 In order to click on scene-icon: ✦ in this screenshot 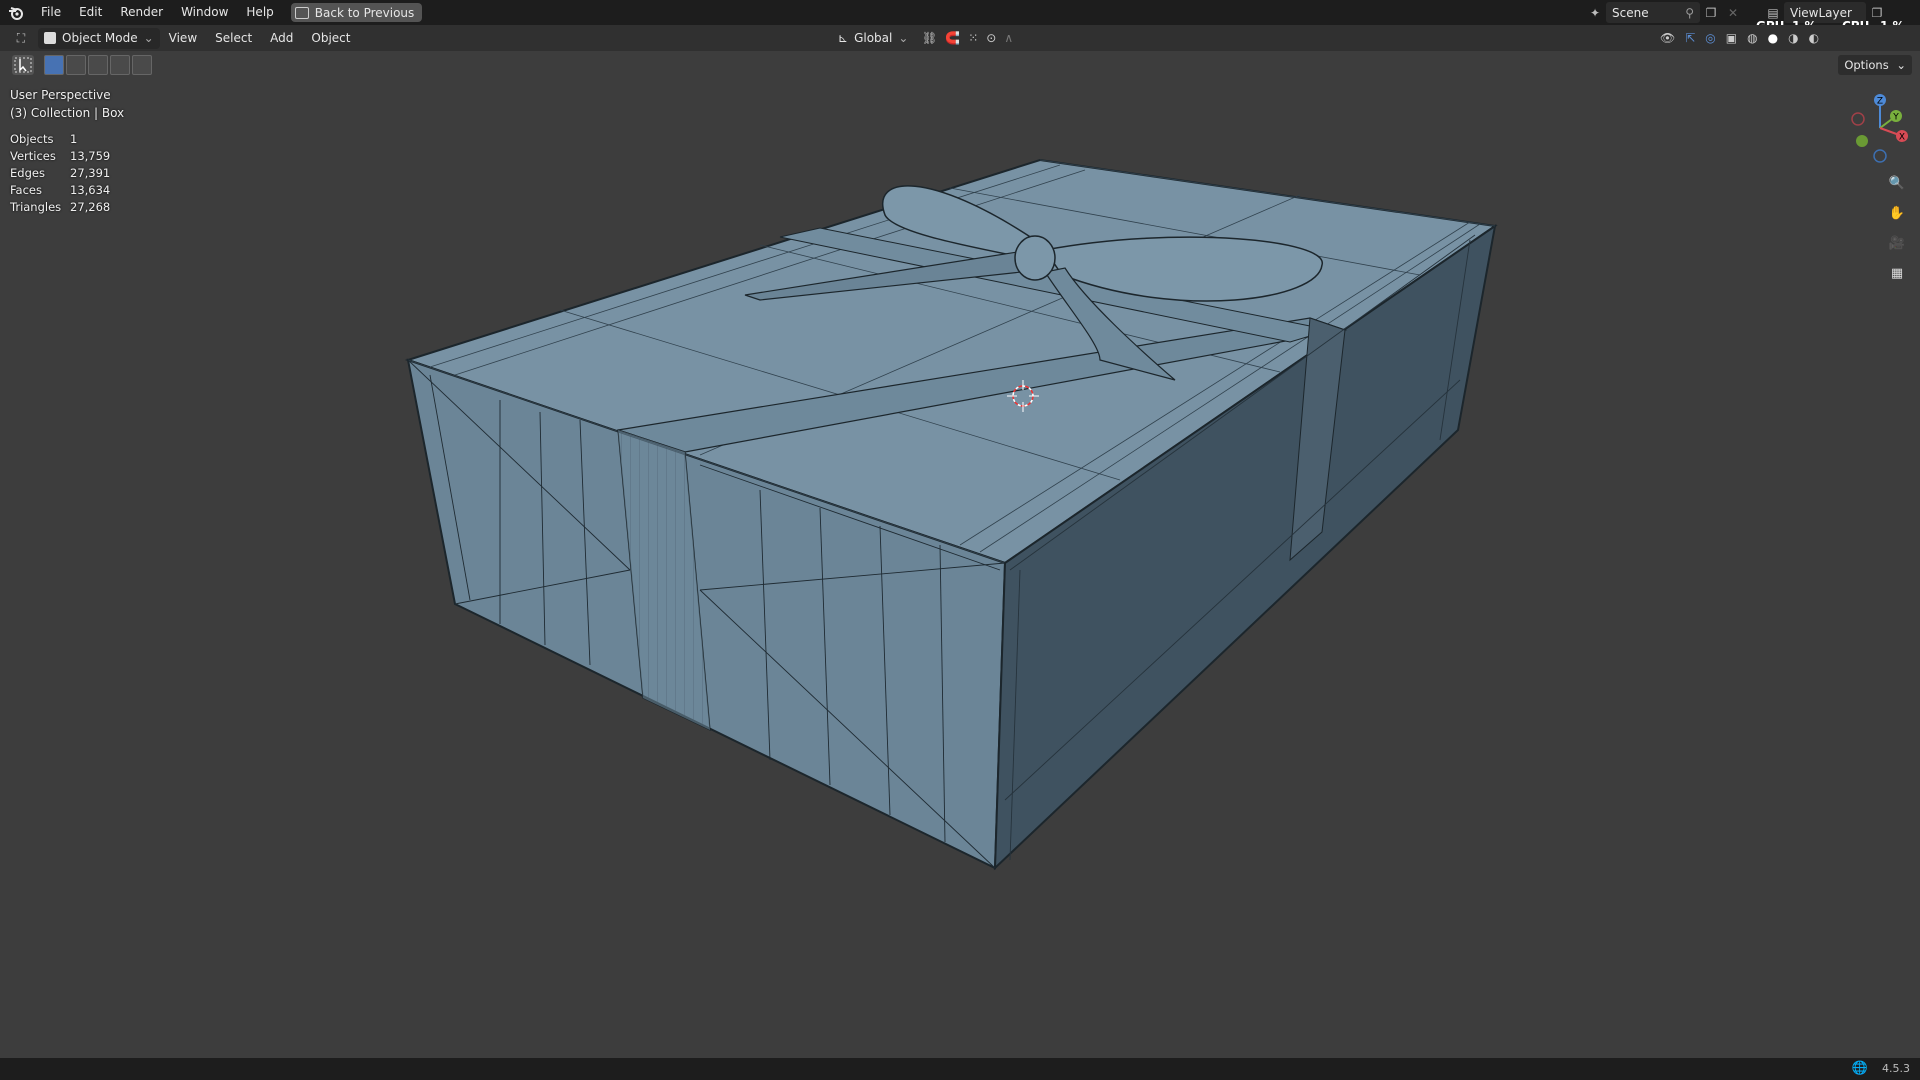, I will do `click(1595, 12)`.